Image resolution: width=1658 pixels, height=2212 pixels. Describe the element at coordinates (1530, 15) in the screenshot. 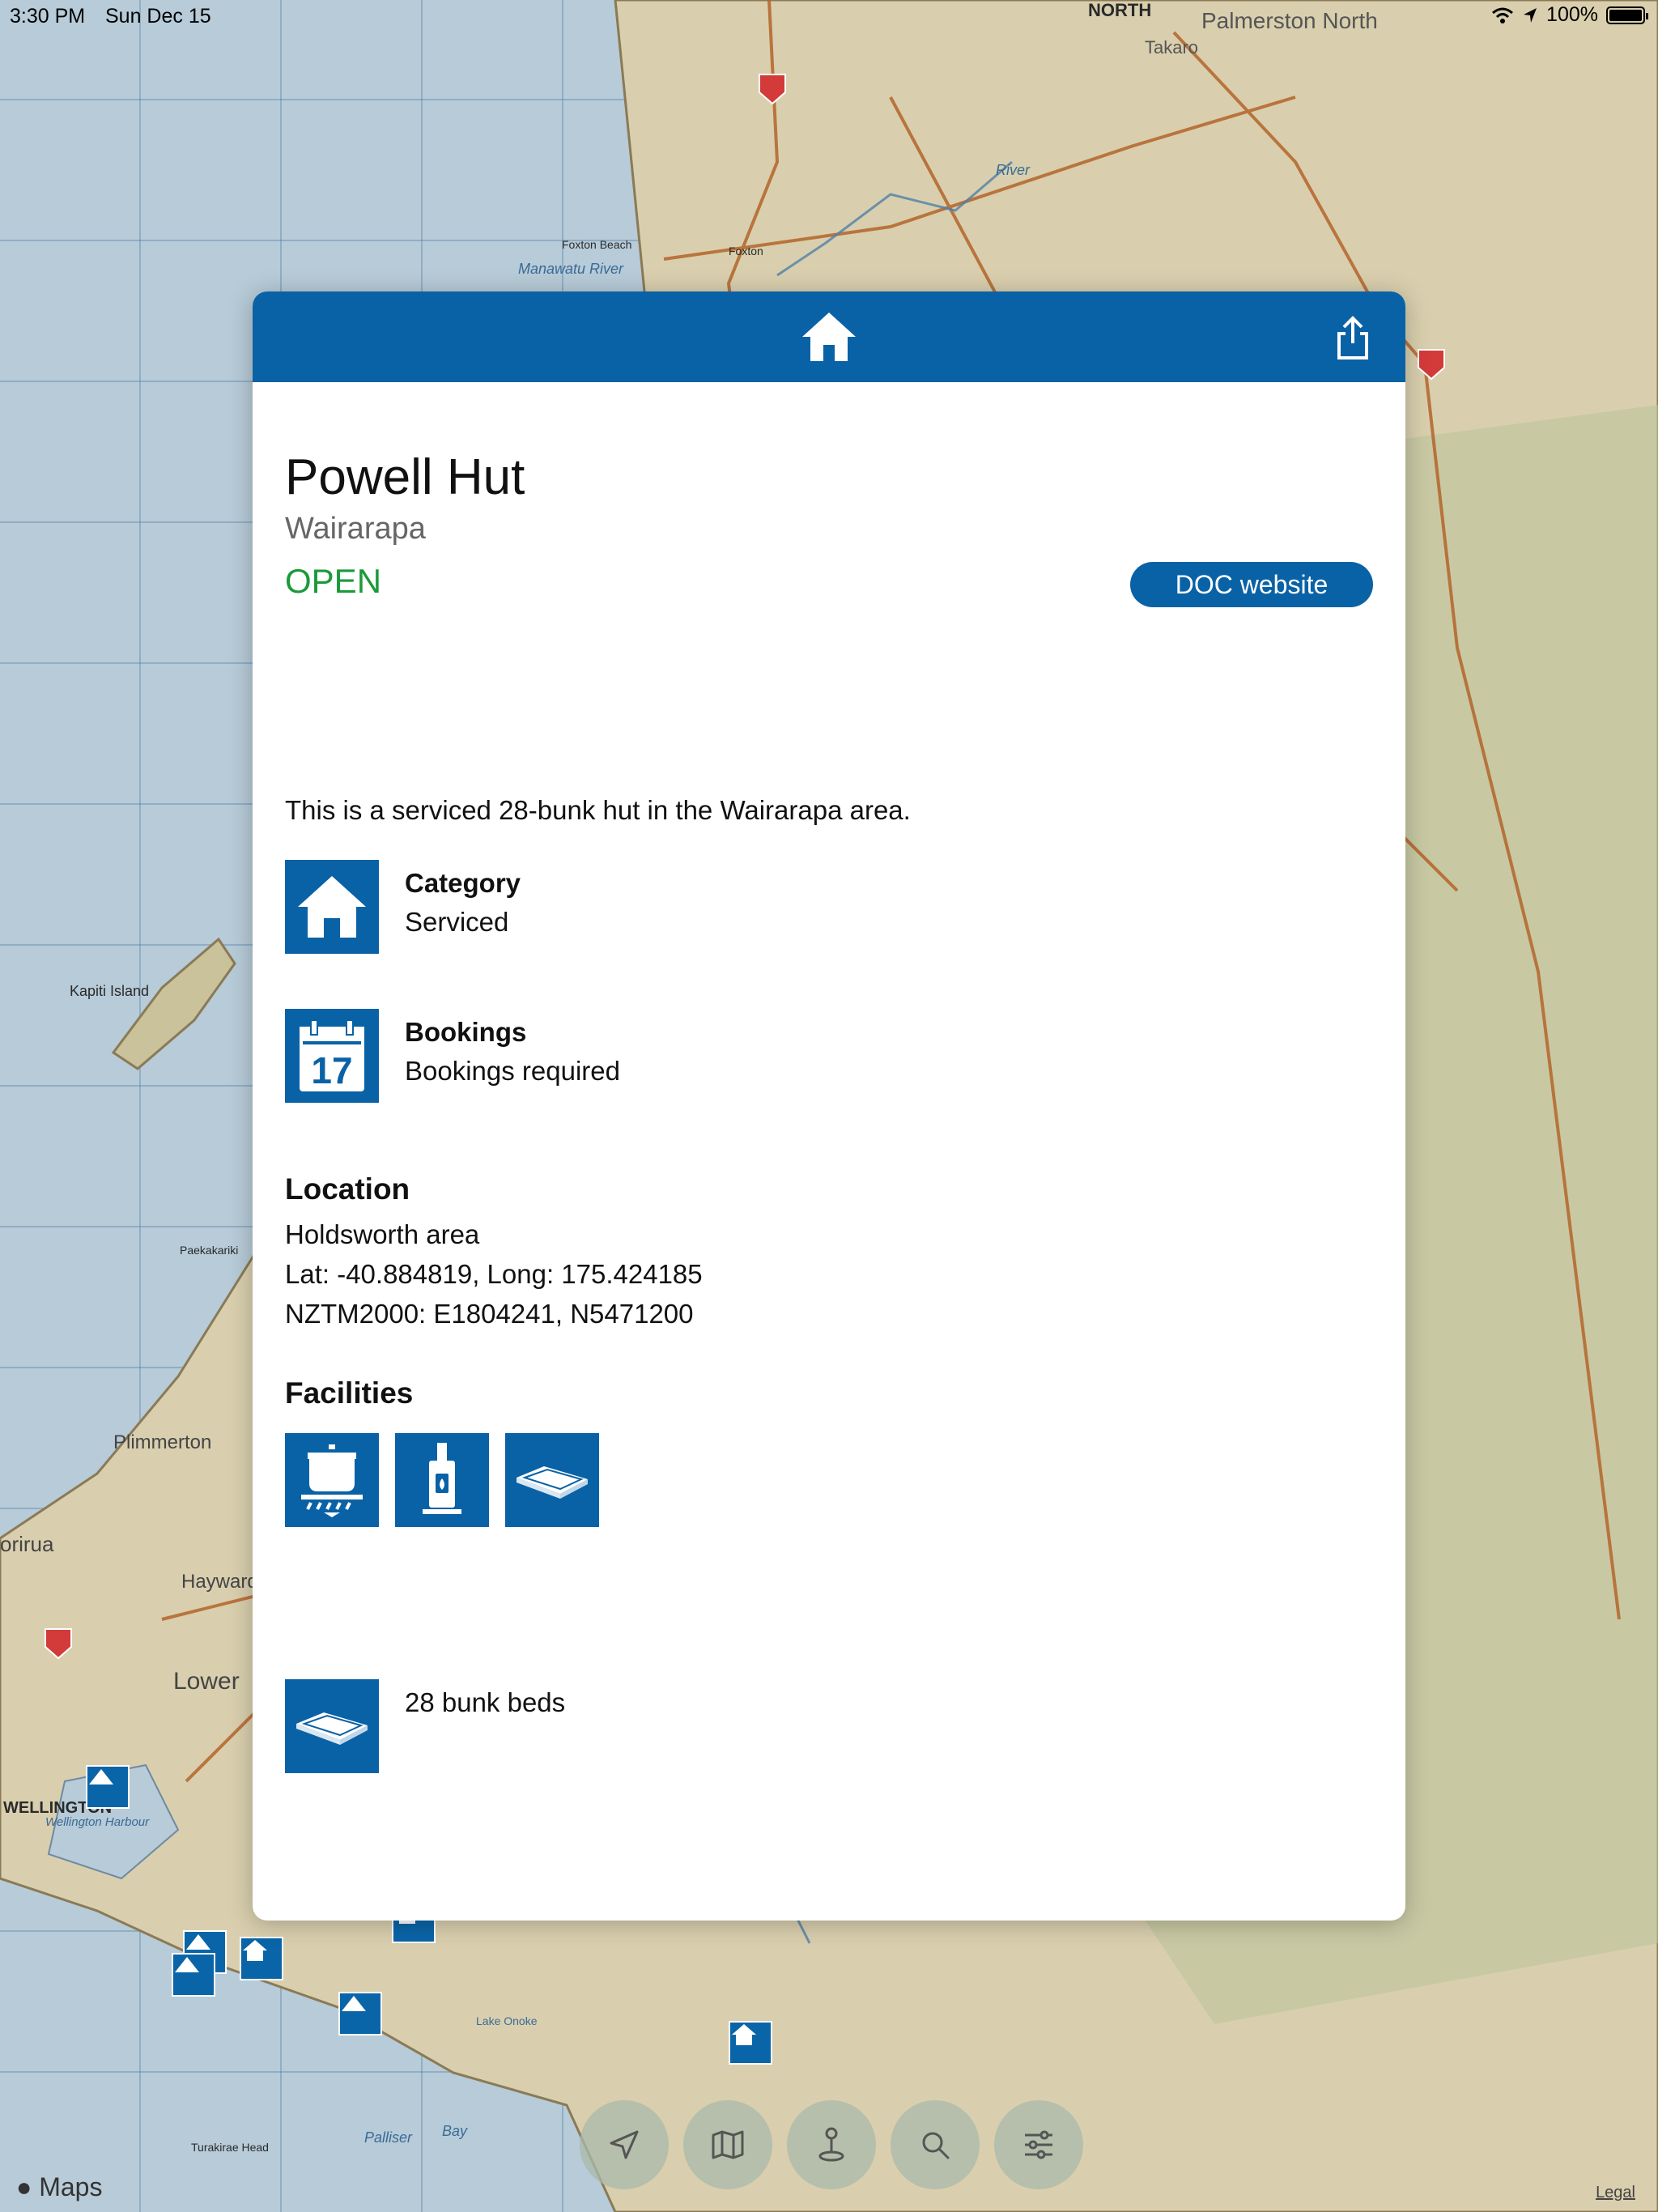

I see `location-services-icon` at that location.